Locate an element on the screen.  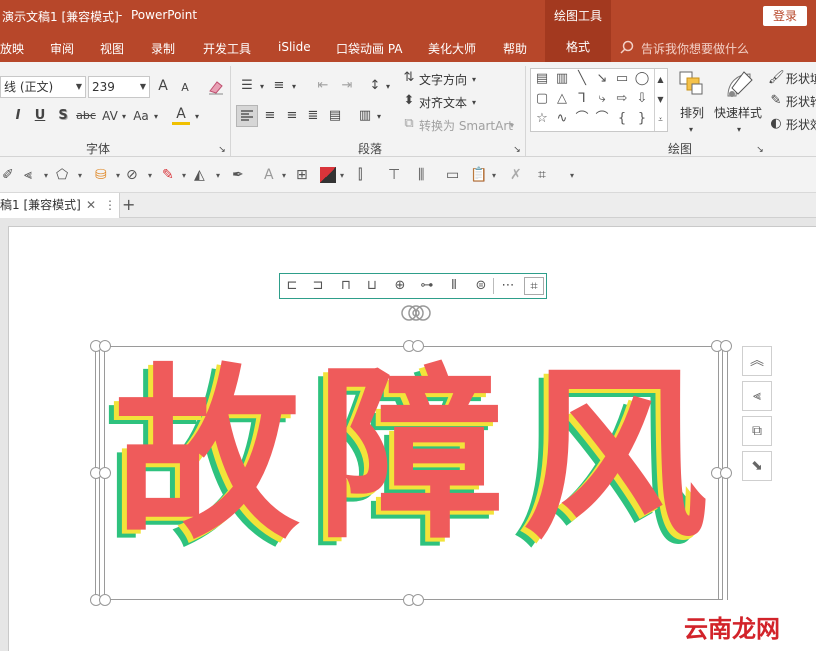
shape-line-icon: ╲ is located at coordinates (582, 79).